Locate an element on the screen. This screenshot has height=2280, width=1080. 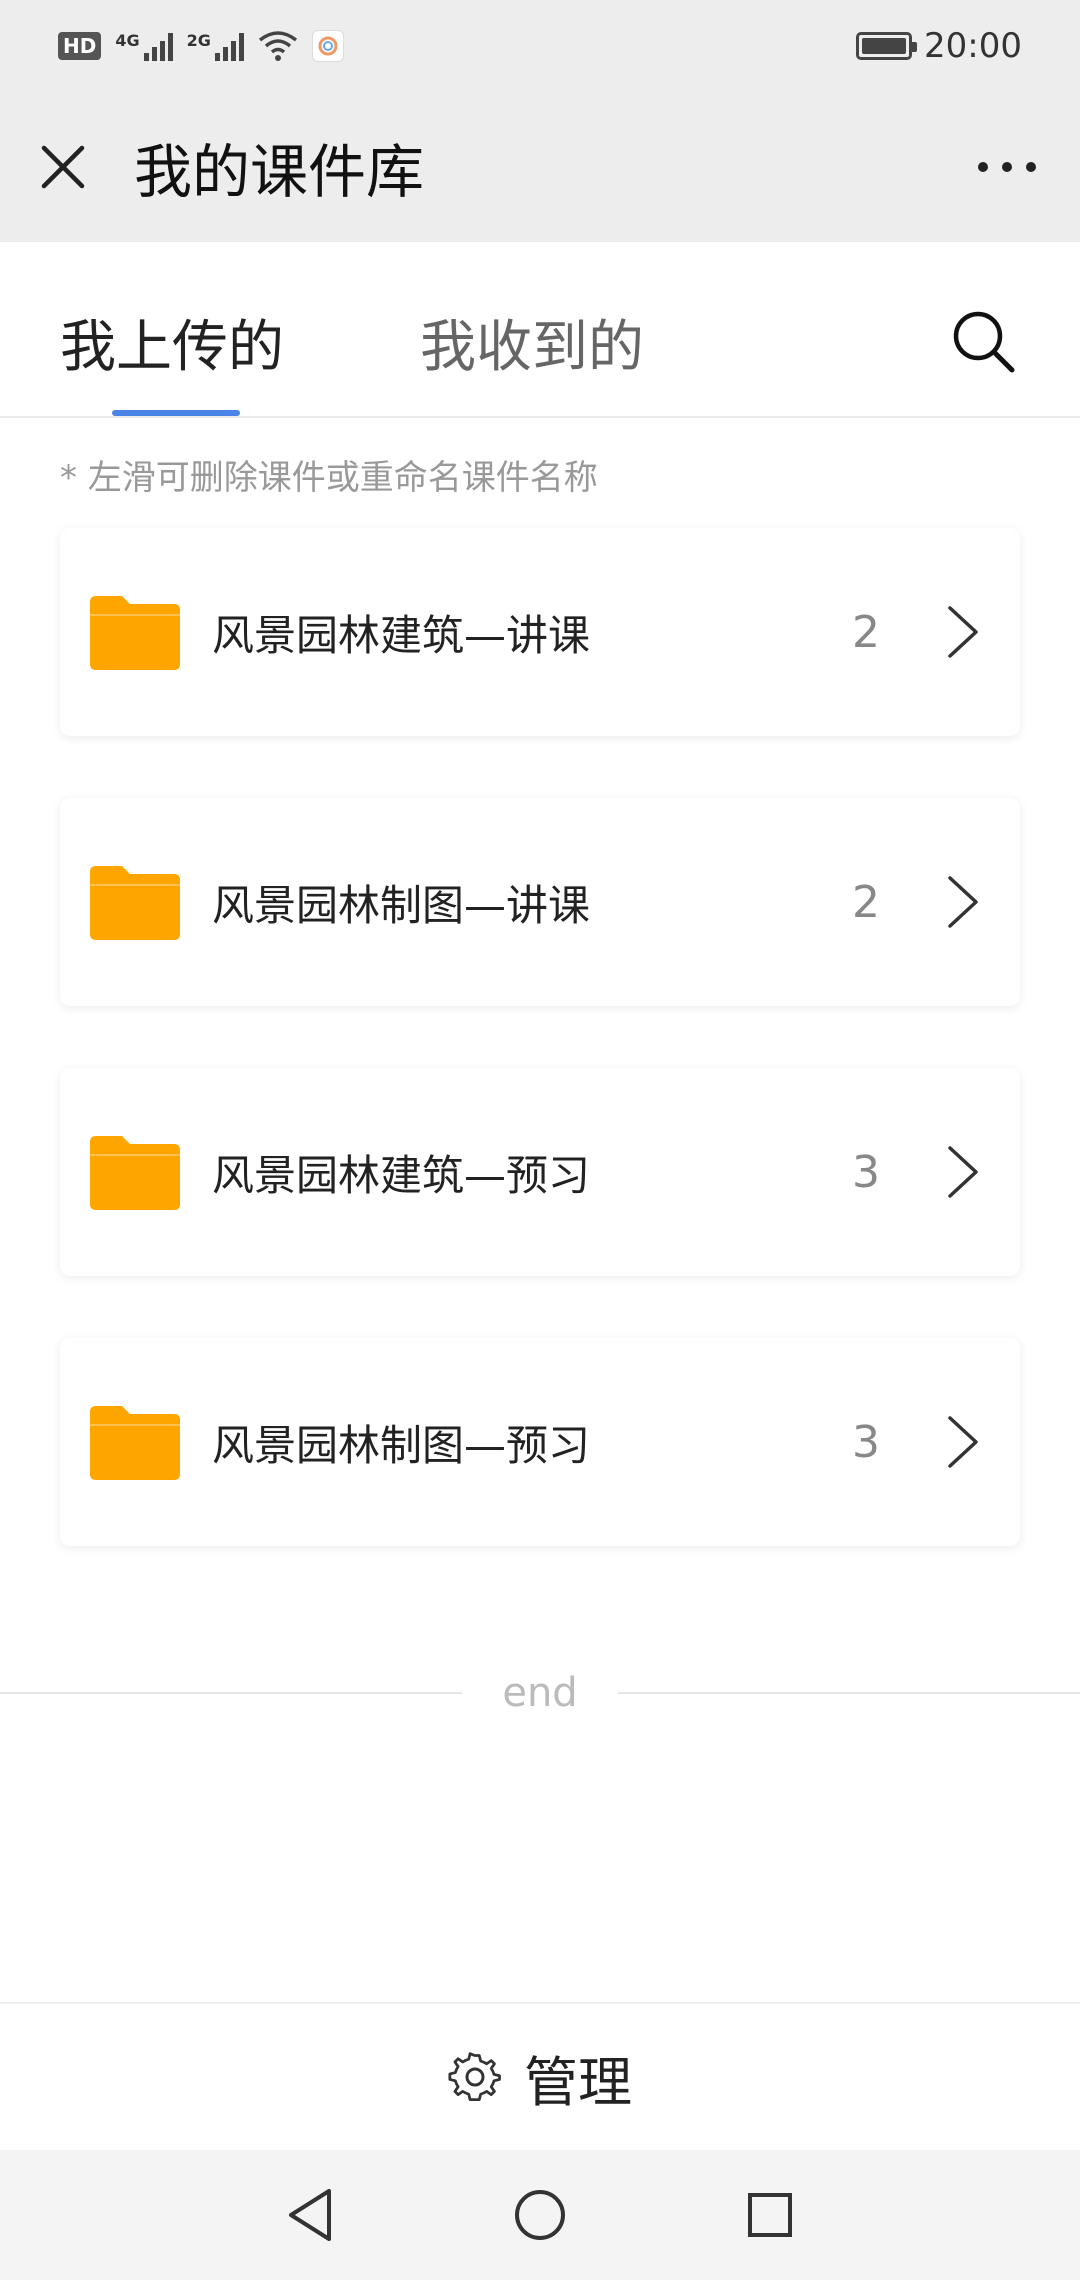
manage-label: 管理 is located at coordinates (578, 2082).